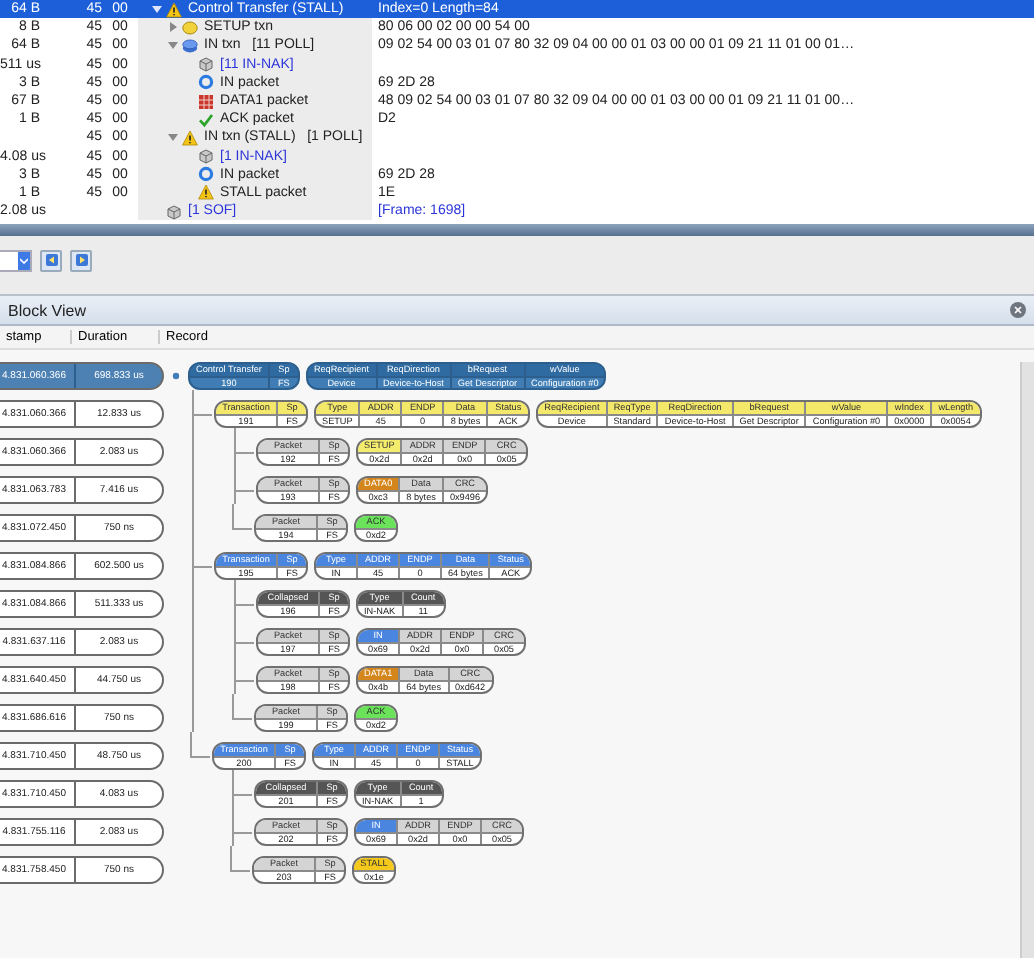 The height and width of the screenshot is (958, 1034). Describe the element at coordinates (176, 376) in the screenshot. I see `bullet-icon` at that location.